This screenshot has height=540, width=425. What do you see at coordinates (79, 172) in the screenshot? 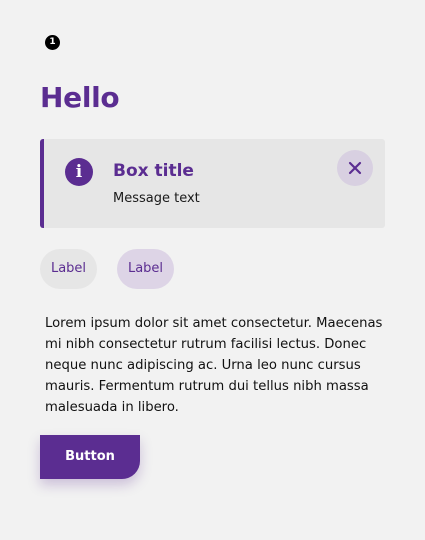
I see `info-icon: i` at bounding box center [79, 172].